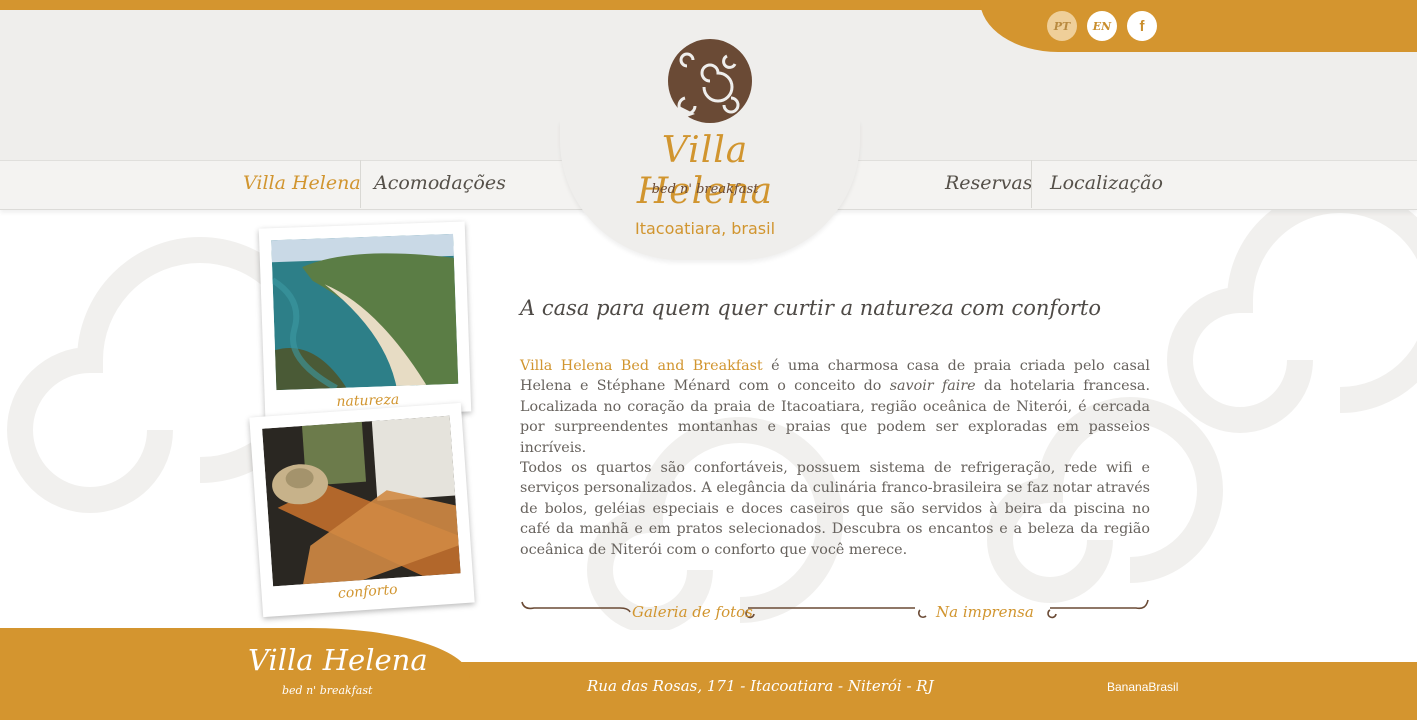 The width and height of the screenshot is (1417, 720). What do you see at coordinates (1102, 26) in the screenshot?
I see `language-en-button: EN` at bounding box center [1102, 26].